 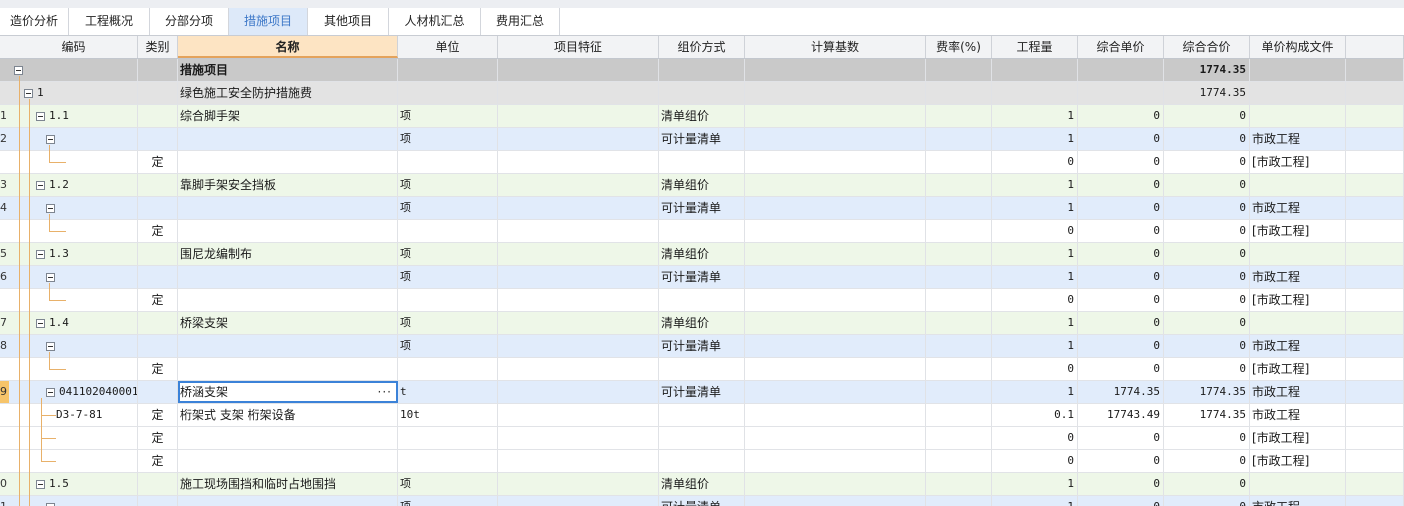 What do you see at coordinates (702, 208) in the screenshot?
I see `table-row: 4 项 可计量清单 1 0 0 市政工程` at bounding box center [702, 208].